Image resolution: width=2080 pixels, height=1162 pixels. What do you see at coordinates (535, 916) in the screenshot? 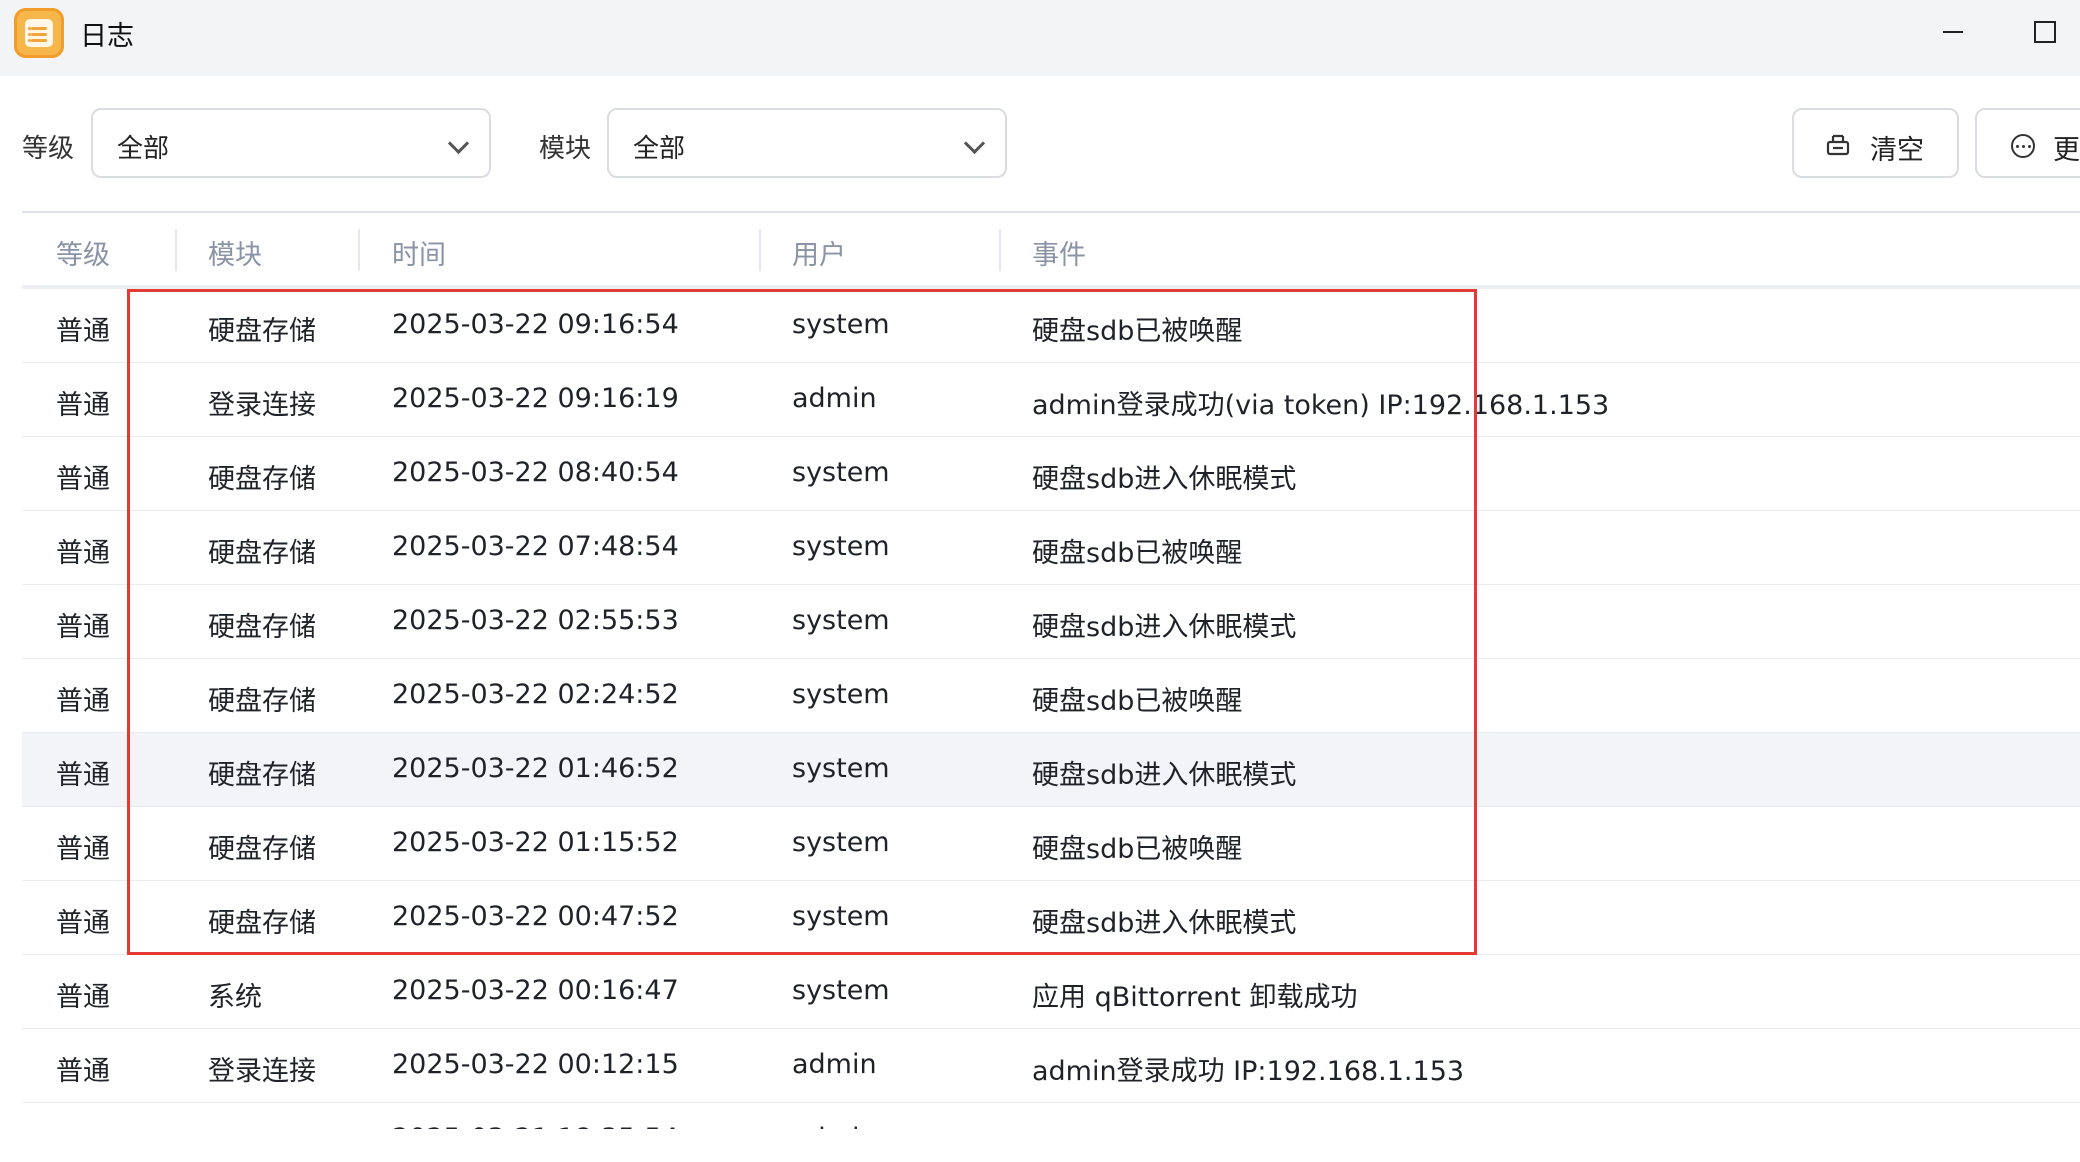
I see `cell-time: 2025-03-22 00:47:52` at bounding box center [535, 916].